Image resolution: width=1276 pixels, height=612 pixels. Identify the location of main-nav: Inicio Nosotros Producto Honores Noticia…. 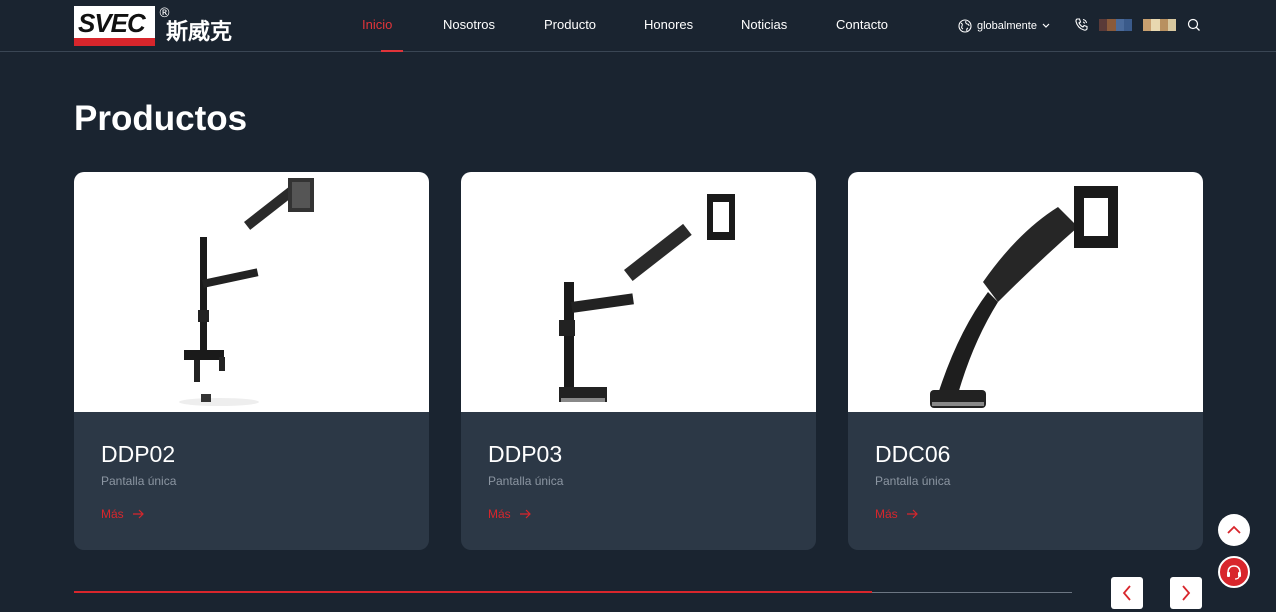
(632, 26).